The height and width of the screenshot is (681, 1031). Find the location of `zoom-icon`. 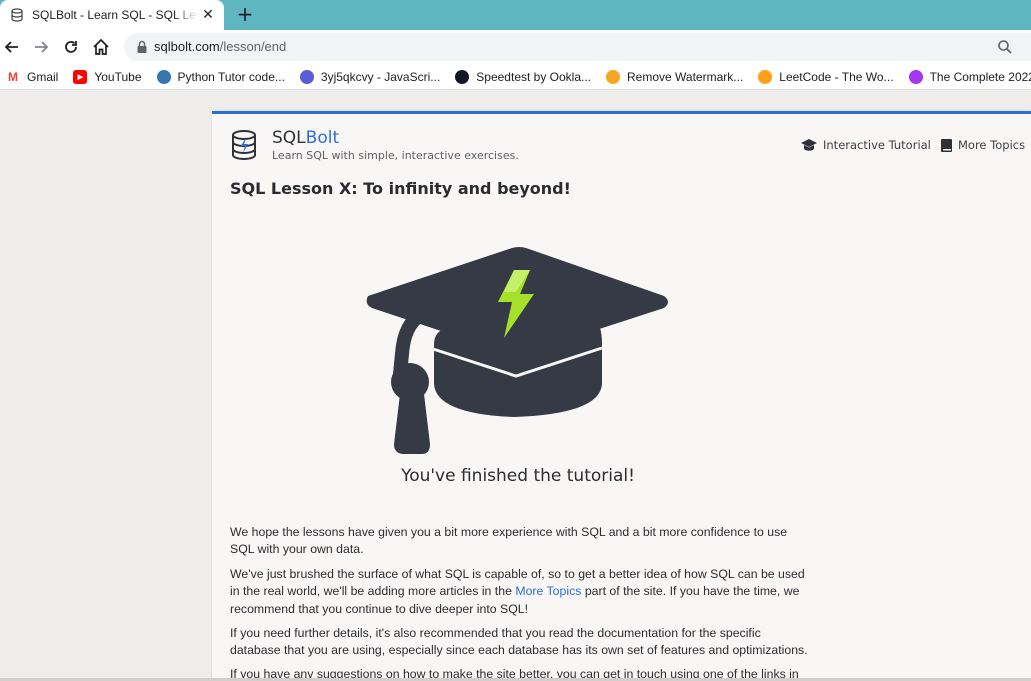

zoom-icon is located at coordinates (1005, 47).